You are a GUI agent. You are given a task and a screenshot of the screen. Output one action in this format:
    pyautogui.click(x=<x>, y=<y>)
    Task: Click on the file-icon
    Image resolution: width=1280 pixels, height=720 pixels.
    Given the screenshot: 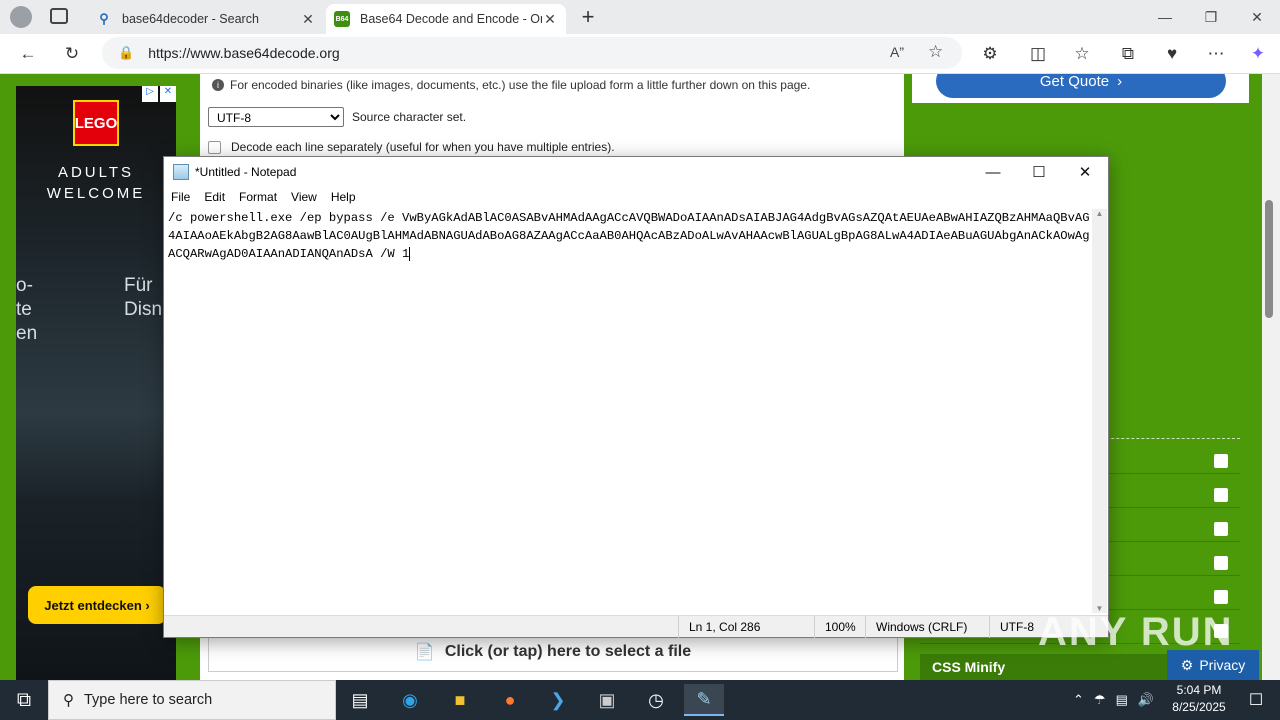 What is the action you would take?
    pyautogui.click(x=1221, y=529)
    